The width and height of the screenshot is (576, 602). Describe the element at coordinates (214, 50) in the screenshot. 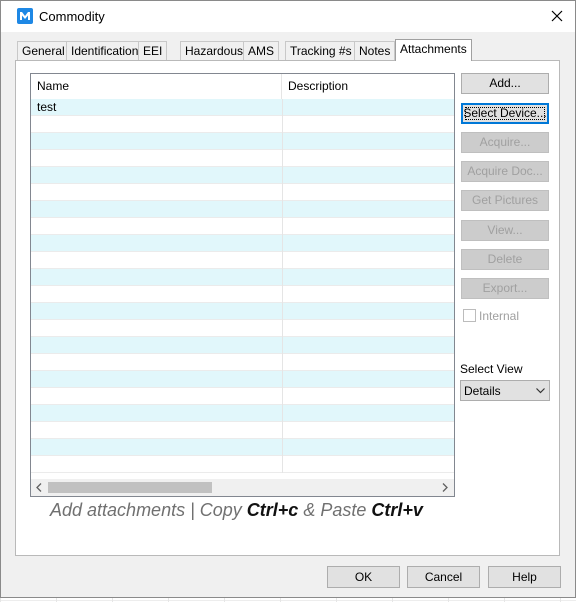

I see `tab-hazardous: Hazardous` at that location.